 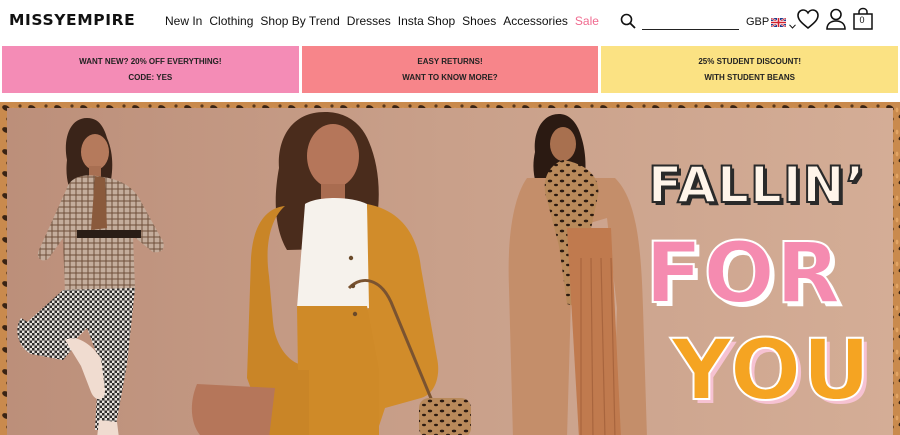 I want to click on brand-logo: MISSYEMPIRE, so click(x=72, y=20).